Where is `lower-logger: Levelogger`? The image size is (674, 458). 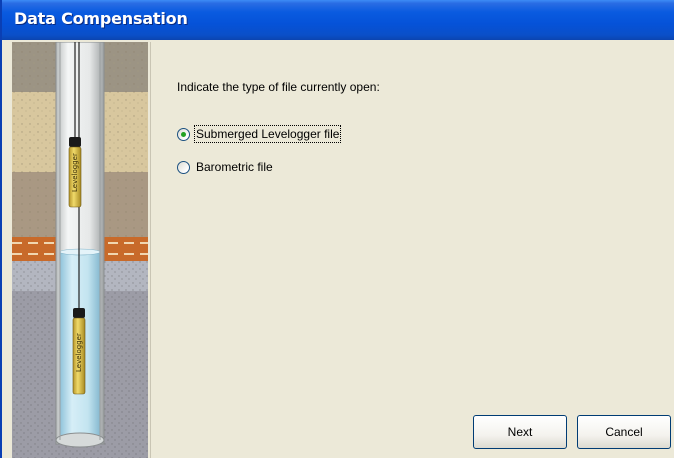
lower-logger: Levelogger is located at coordinates (79, 351).